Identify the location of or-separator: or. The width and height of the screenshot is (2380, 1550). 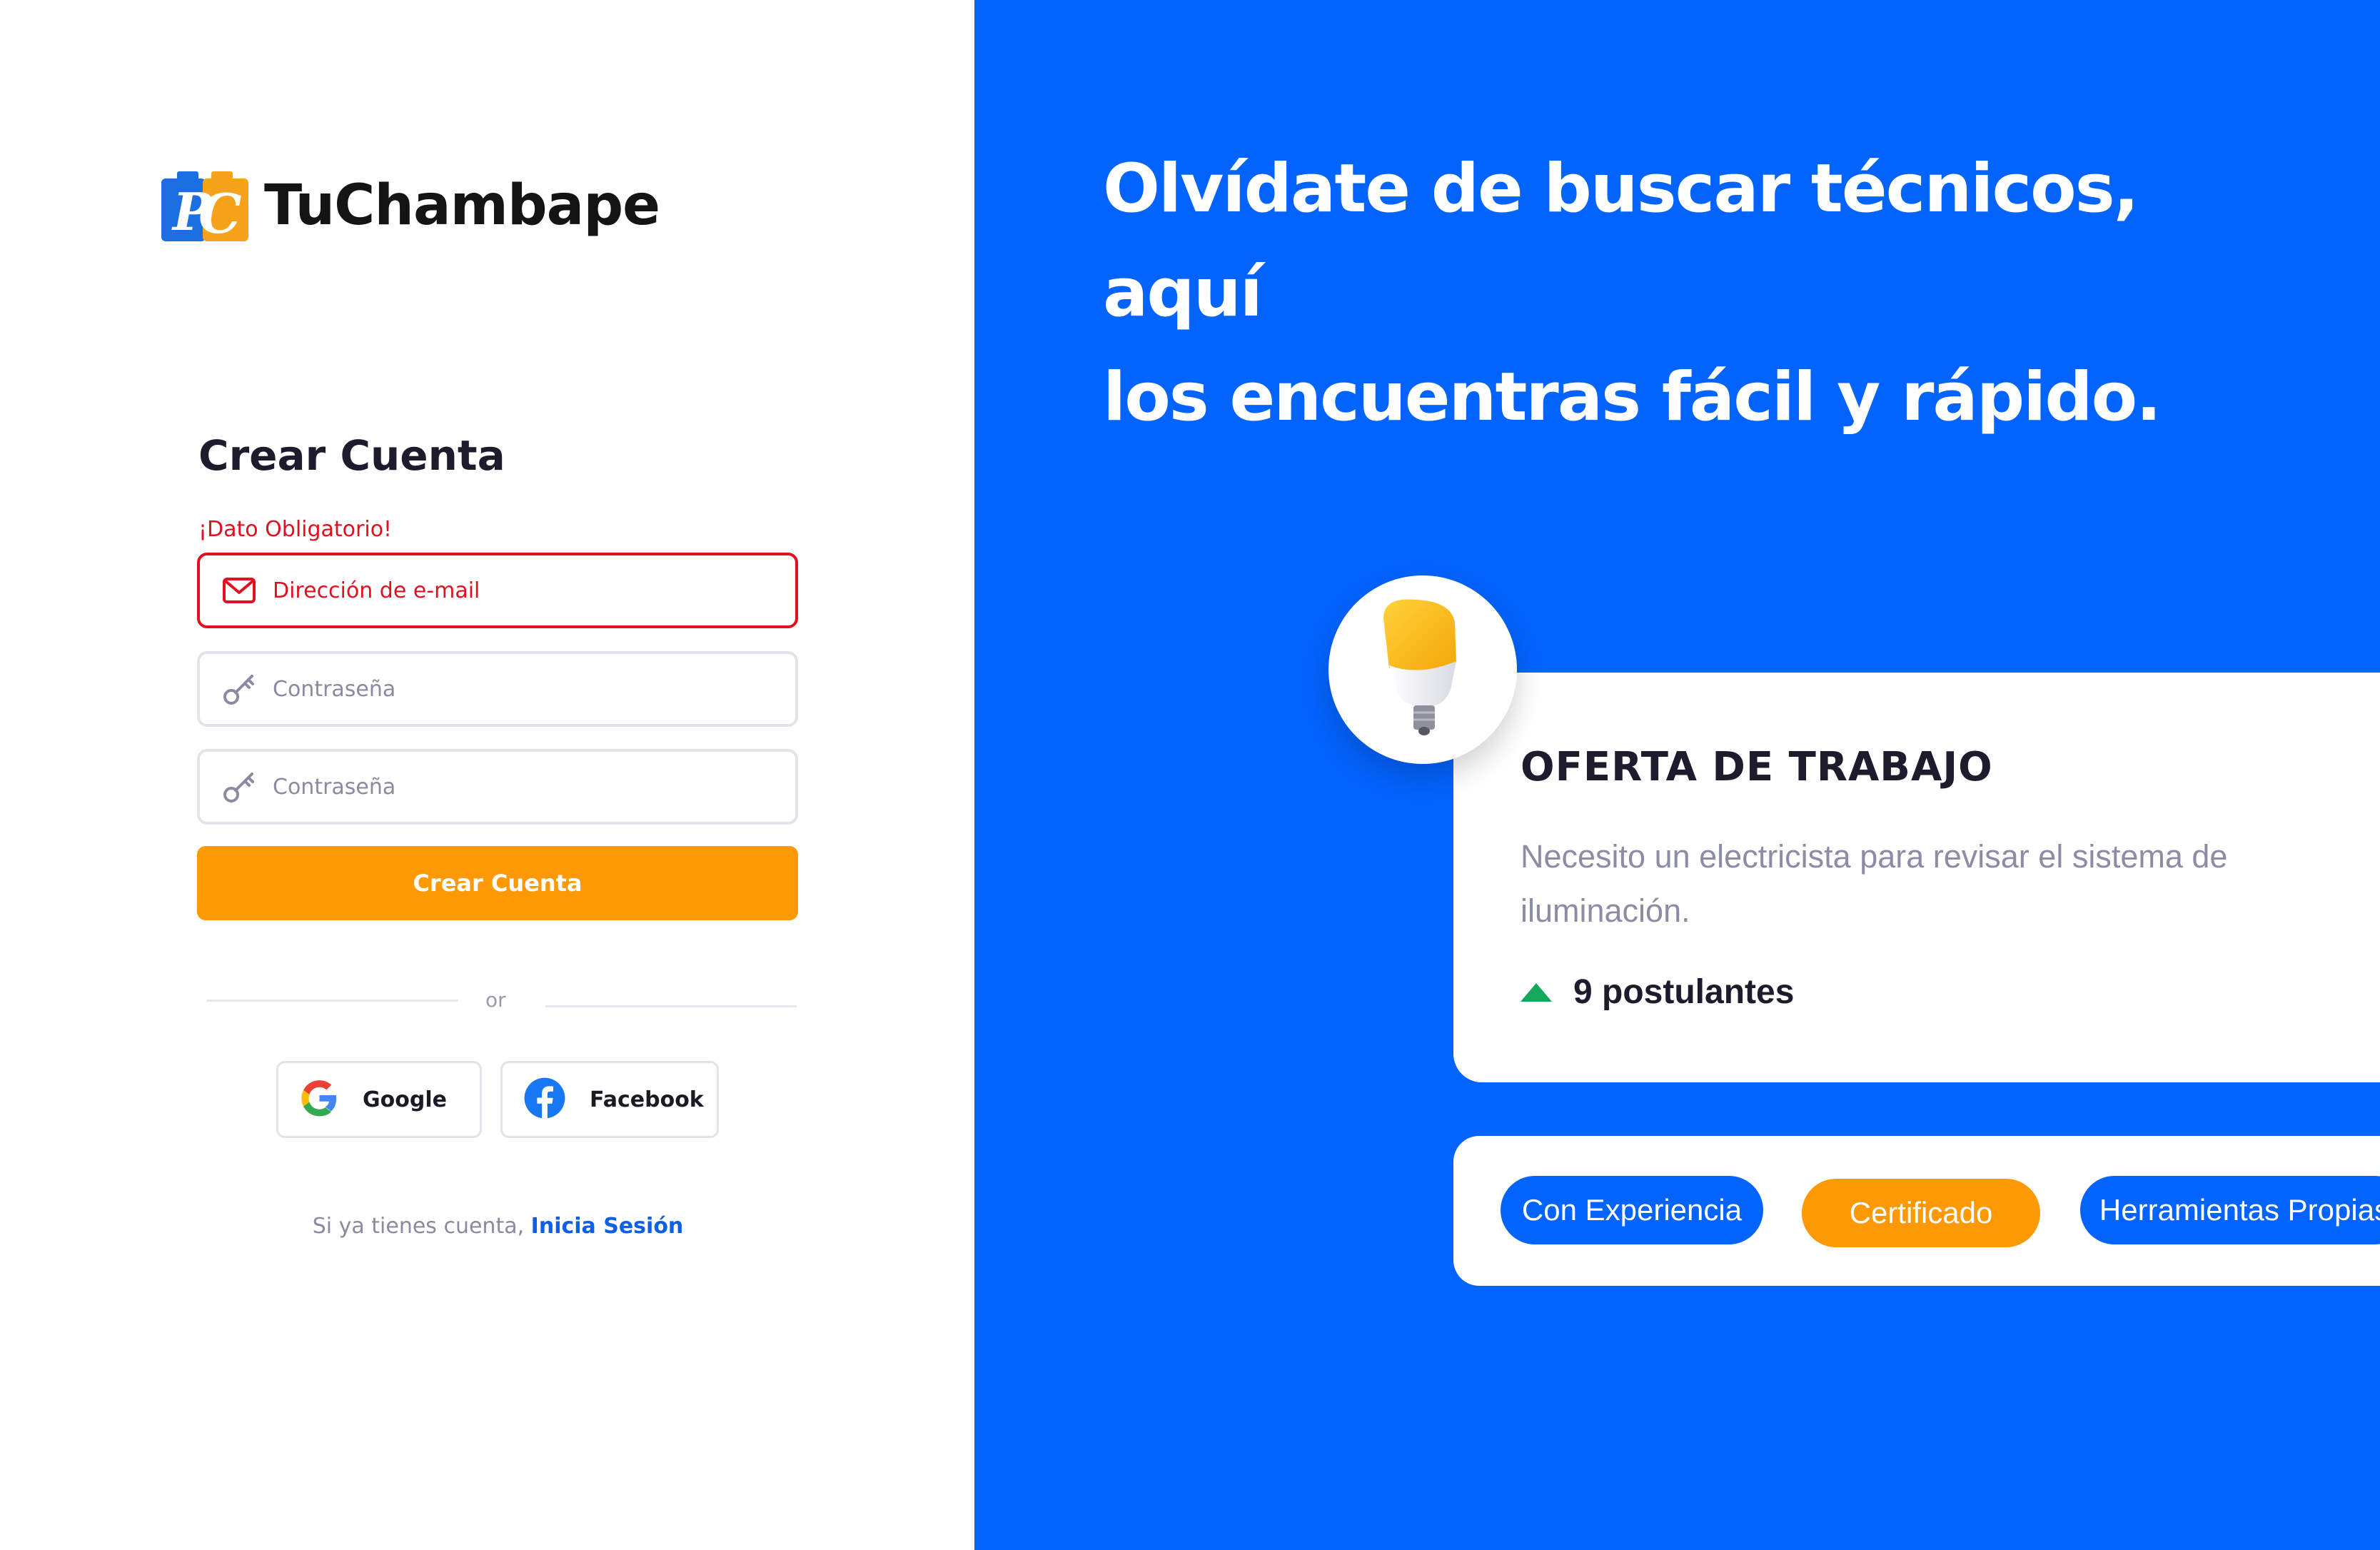
(495, 1000).